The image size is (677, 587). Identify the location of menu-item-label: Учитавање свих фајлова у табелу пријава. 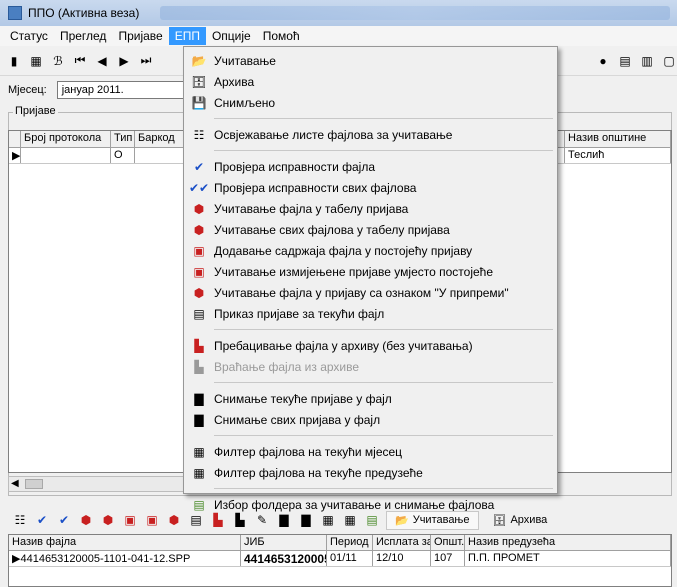
(332, 229).